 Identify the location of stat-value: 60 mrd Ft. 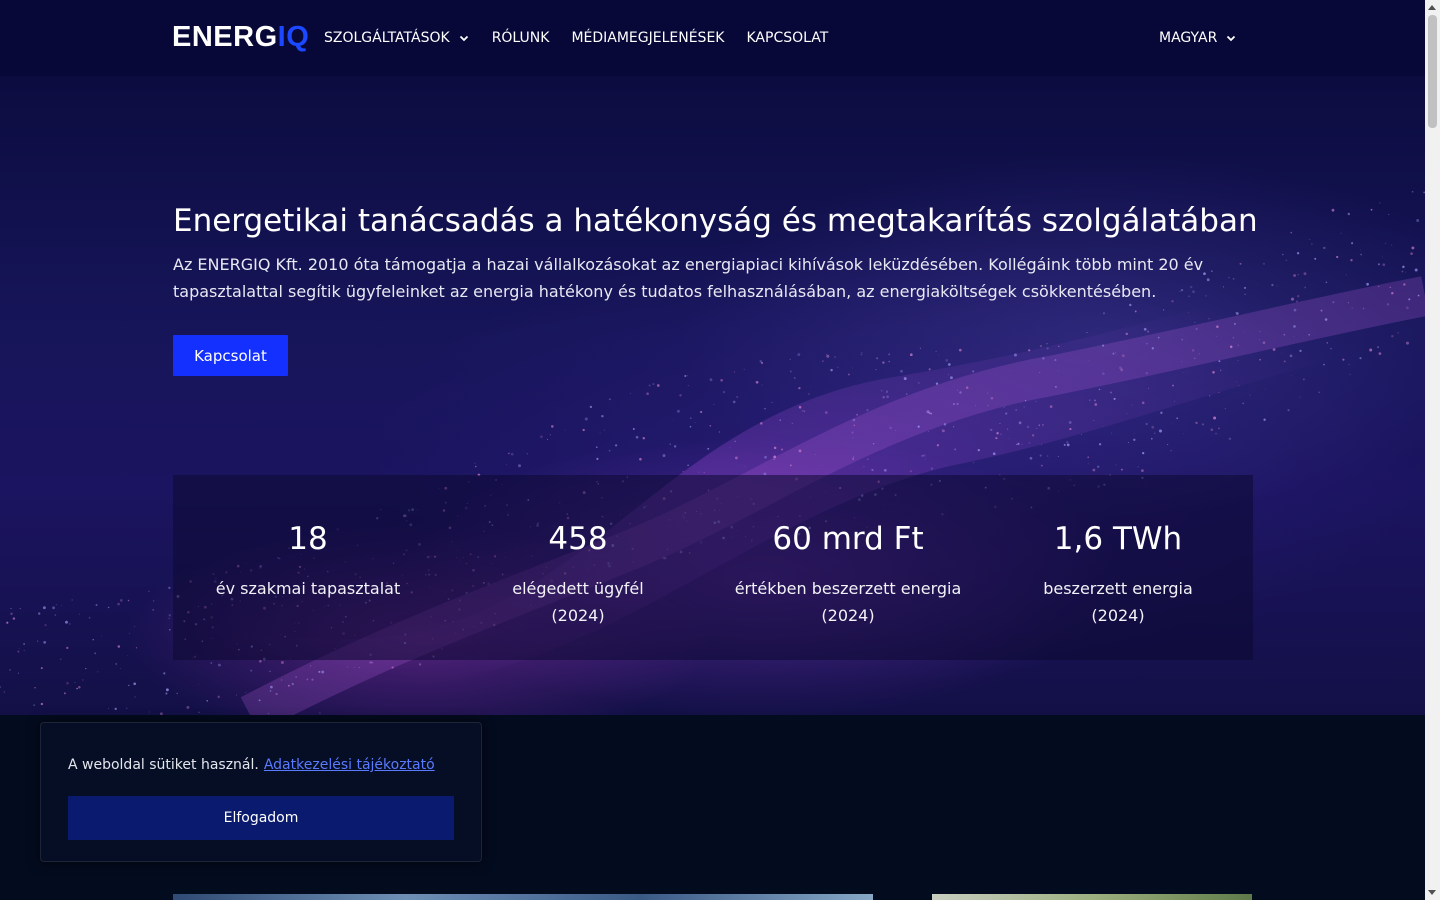
(848, 539).